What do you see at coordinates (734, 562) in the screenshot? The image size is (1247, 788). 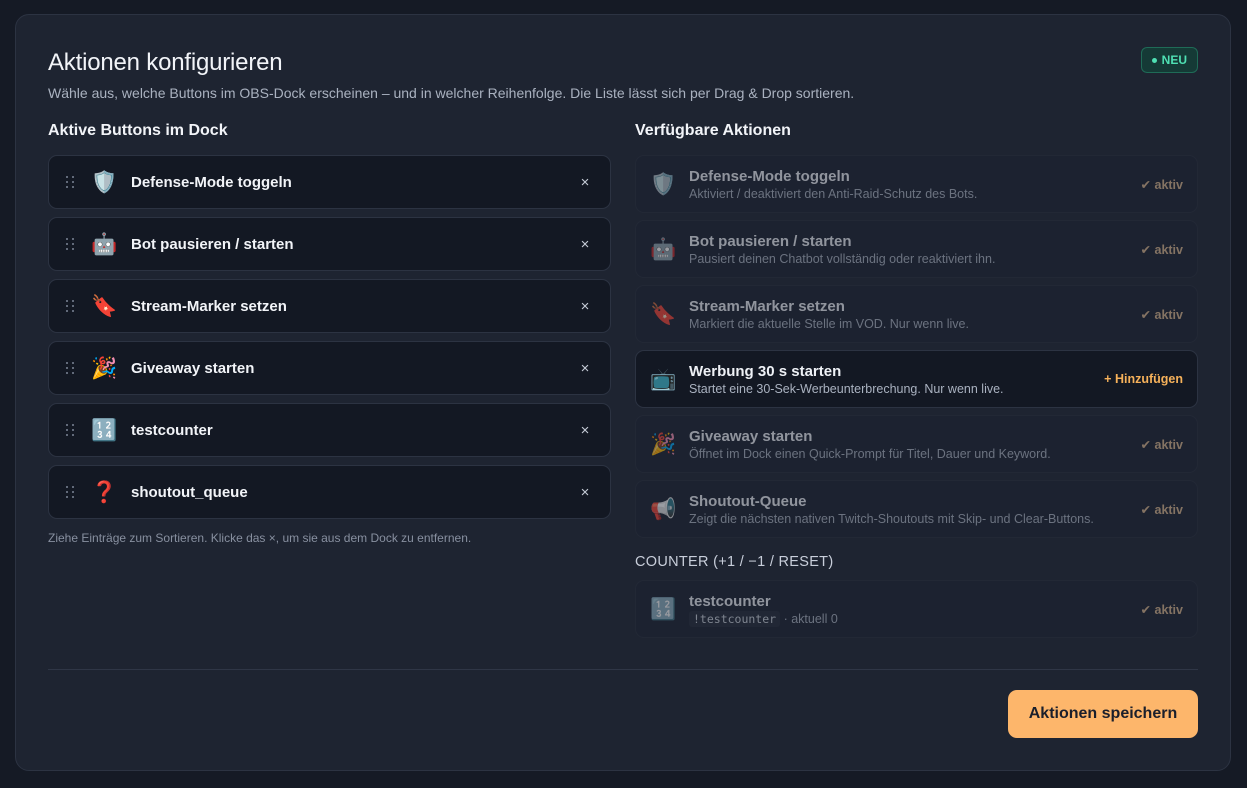 I see `counter-section-heading: COUNTER (+1 / −1 / RESET)` at bounding box center [734, 562].